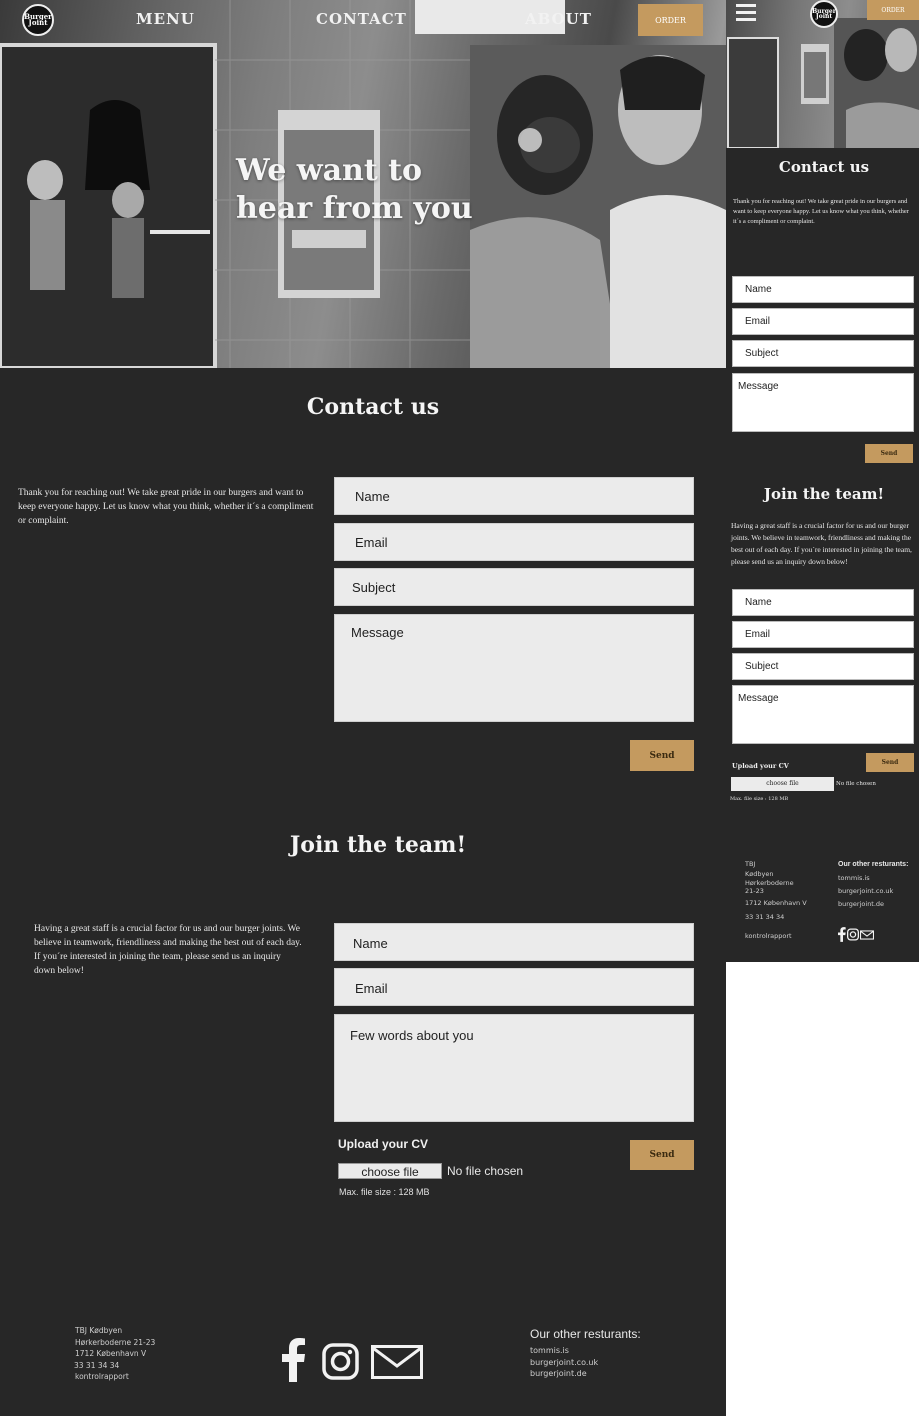  Describe the element at coordinates (865, 878) in the screenshot. I see `mobile-footer-other-link-1: tommis.is` at that location.